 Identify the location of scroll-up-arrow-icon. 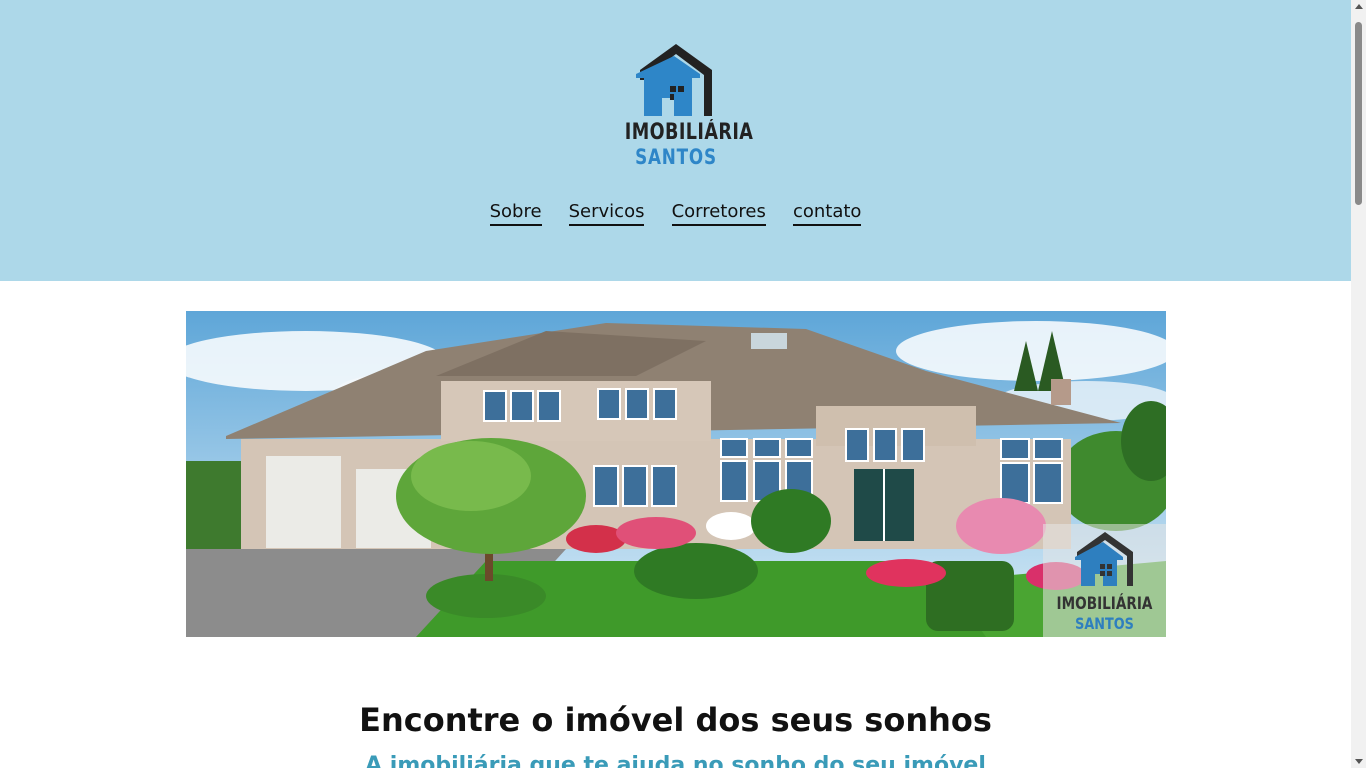
(1359, 6).